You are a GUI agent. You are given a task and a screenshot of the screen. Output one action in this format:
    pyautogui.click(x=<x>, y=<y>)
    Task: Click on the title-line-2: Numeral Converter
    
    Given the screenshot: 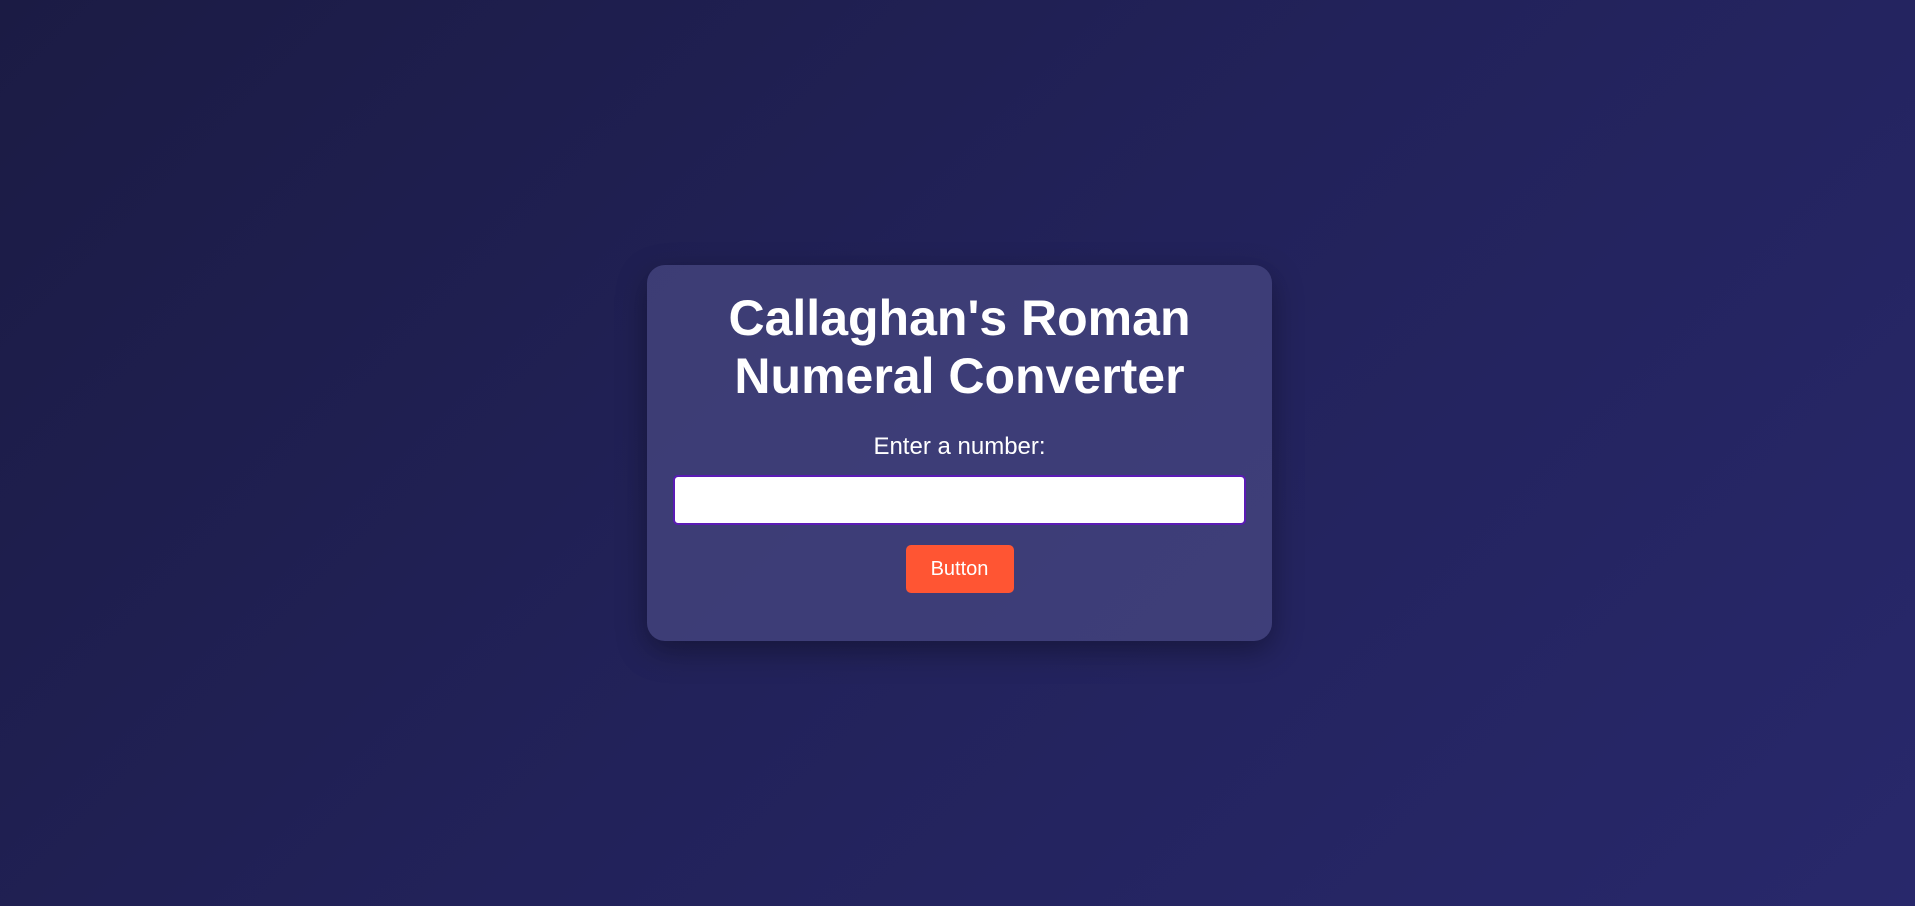 What is the action you would take?
    pyautogui.click(x=959, y=376)
    